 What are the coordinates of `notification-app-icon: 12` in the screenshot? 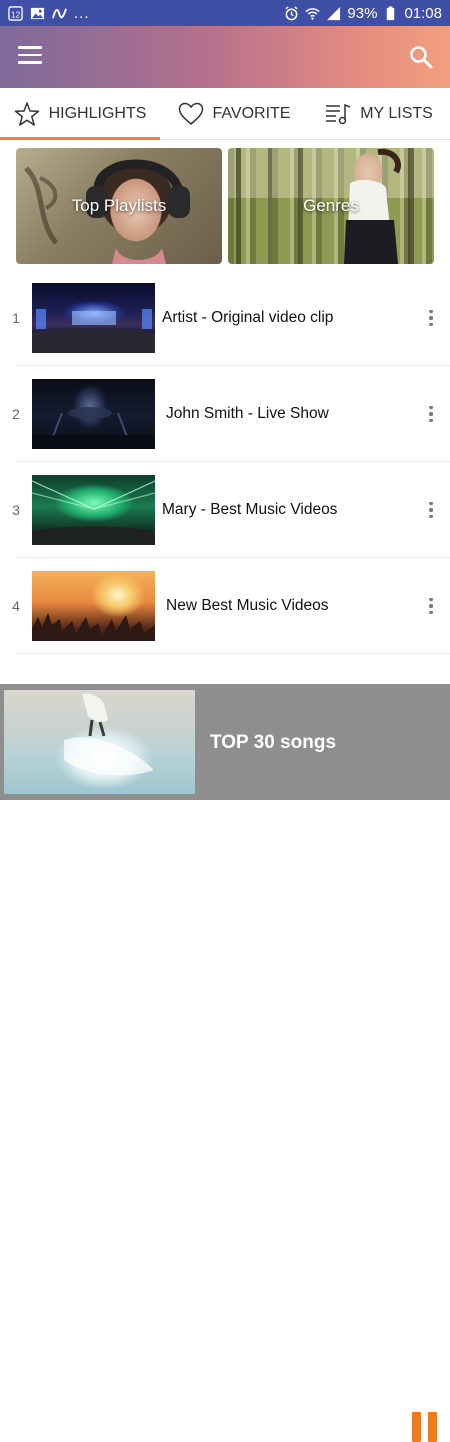 It's located at (15, 13).